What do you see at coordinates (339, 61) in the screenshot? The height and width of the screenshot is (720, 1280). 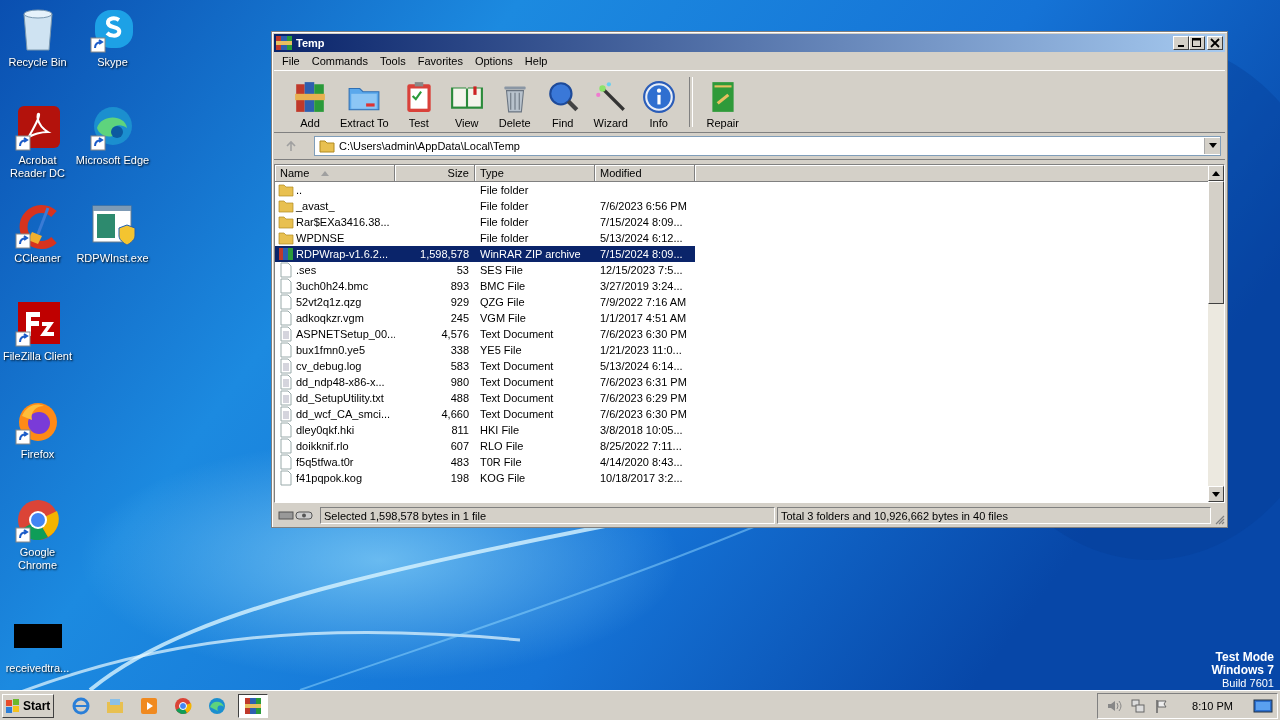 I see `menu-item: Commands` at bounding box center [339, 61].